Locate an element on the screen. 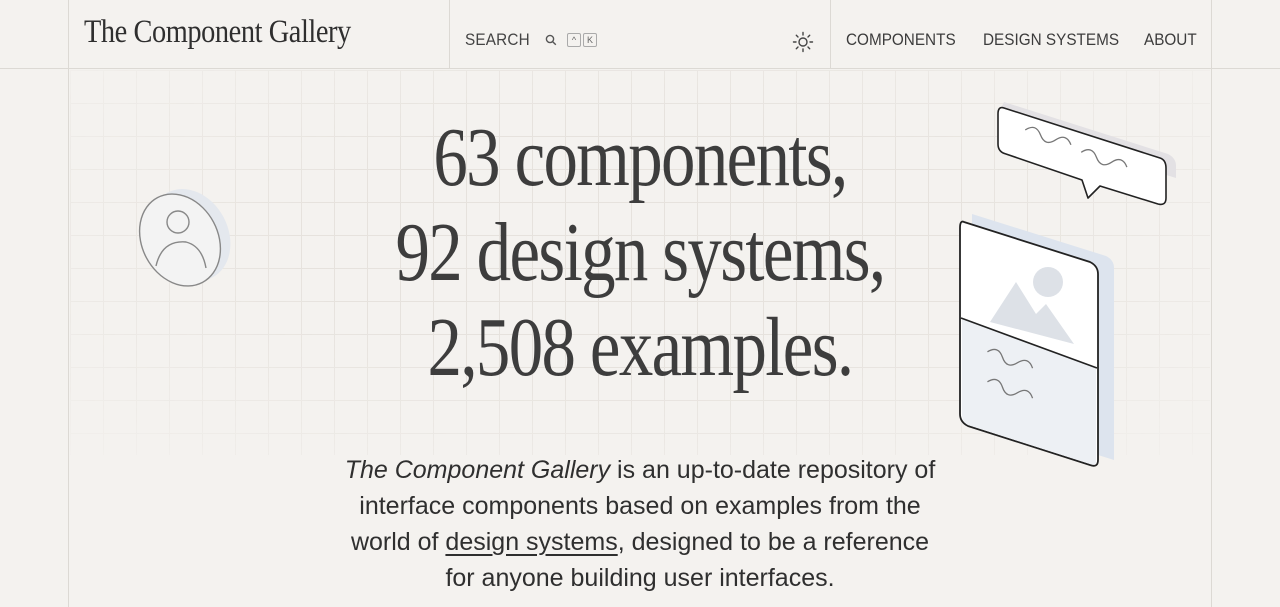 The height and width of the screenshot is (607, 1280). frame-line-left is located at coordinates (68, 303).